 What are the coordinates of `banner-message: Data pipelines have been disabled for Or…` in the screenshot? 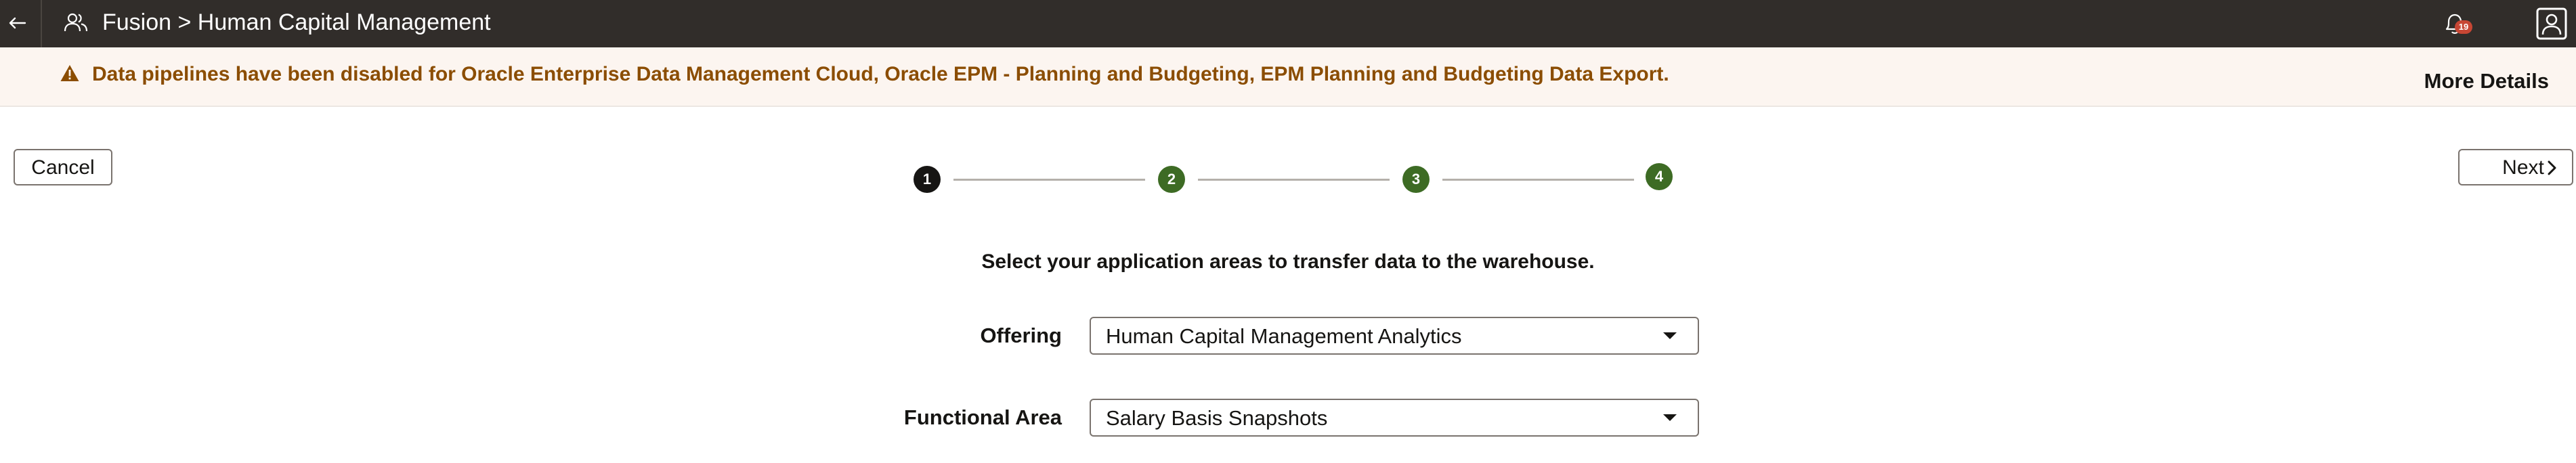 It's located at (880, 74).